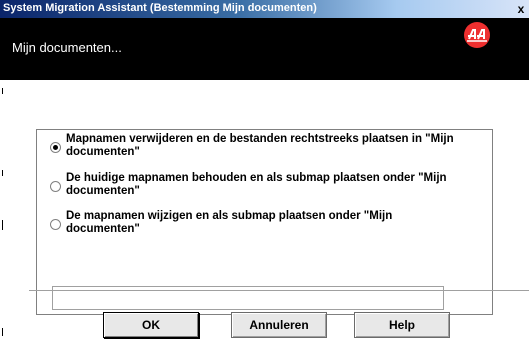 This screenshot has height=348, width=529. I want to click on cancel-button: Annuleren, so click(279, 325).